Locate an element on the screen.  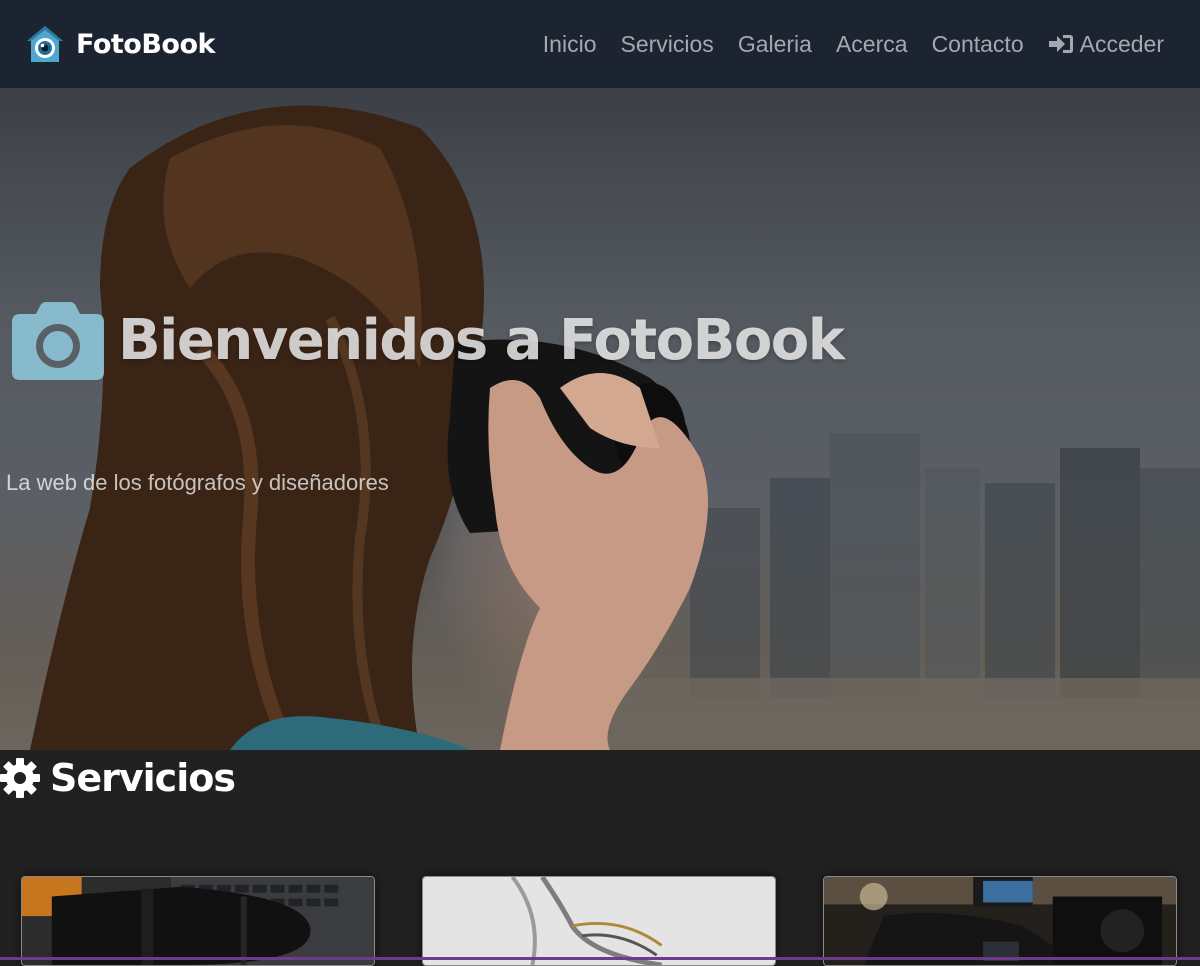
hero-subtitle: La web de los fotógrafos y diseñadores is located at coordinates (197, 482).